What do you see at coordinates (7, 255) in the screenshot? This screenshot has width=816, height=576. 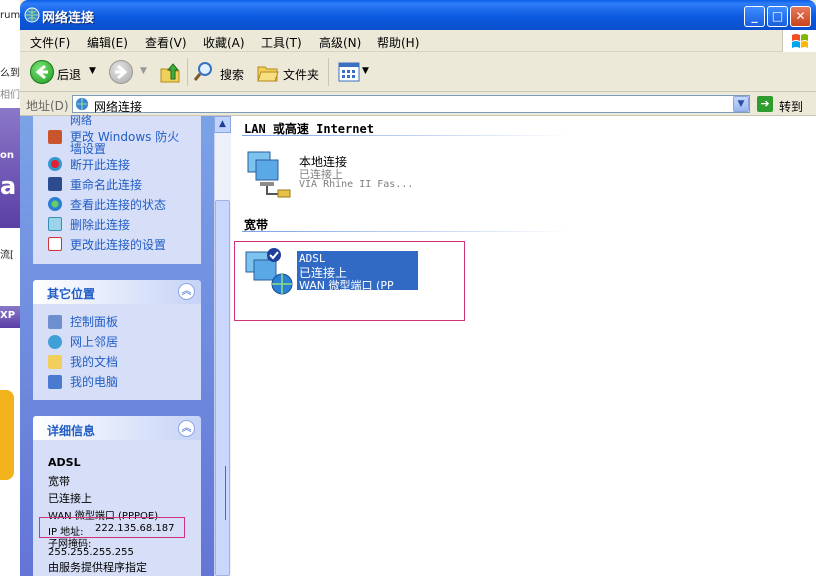 I see `bg-snippet: 流[` at bounding box center [7, 255].